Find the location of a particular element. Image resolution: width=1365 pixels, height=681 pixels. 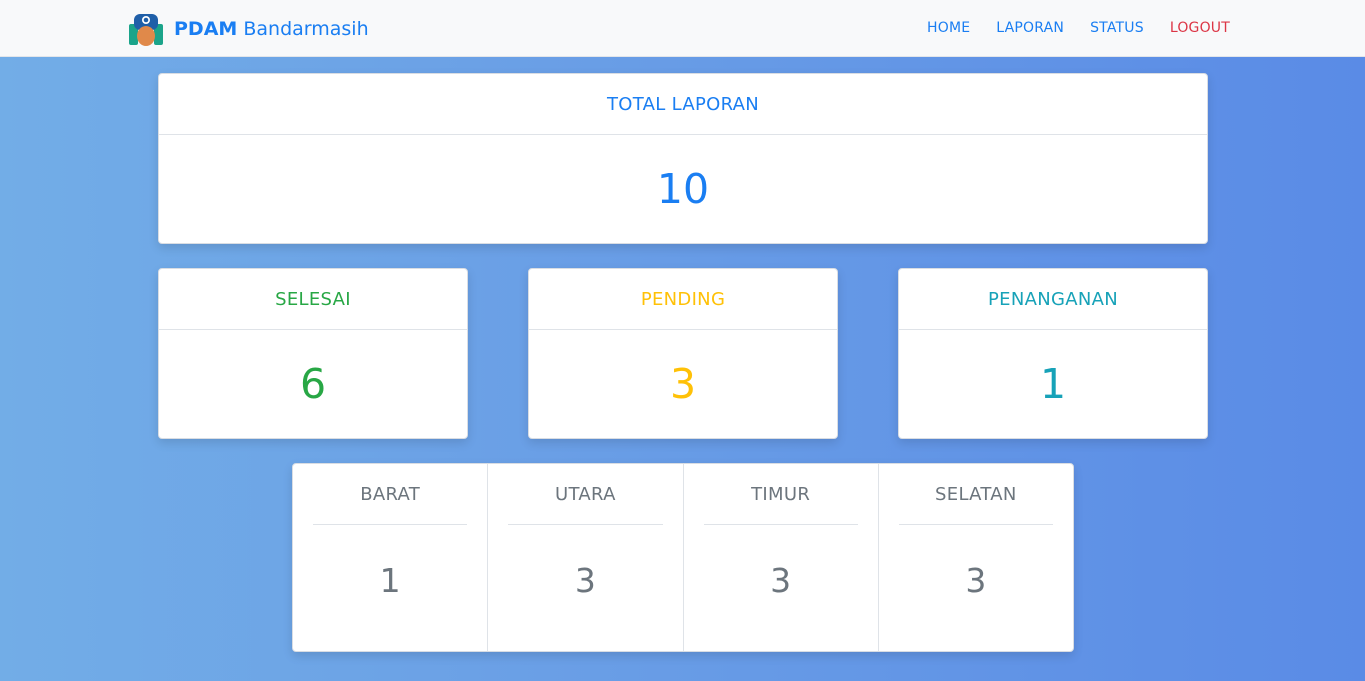

region-value: 1 is located at coordinates (390, 580).